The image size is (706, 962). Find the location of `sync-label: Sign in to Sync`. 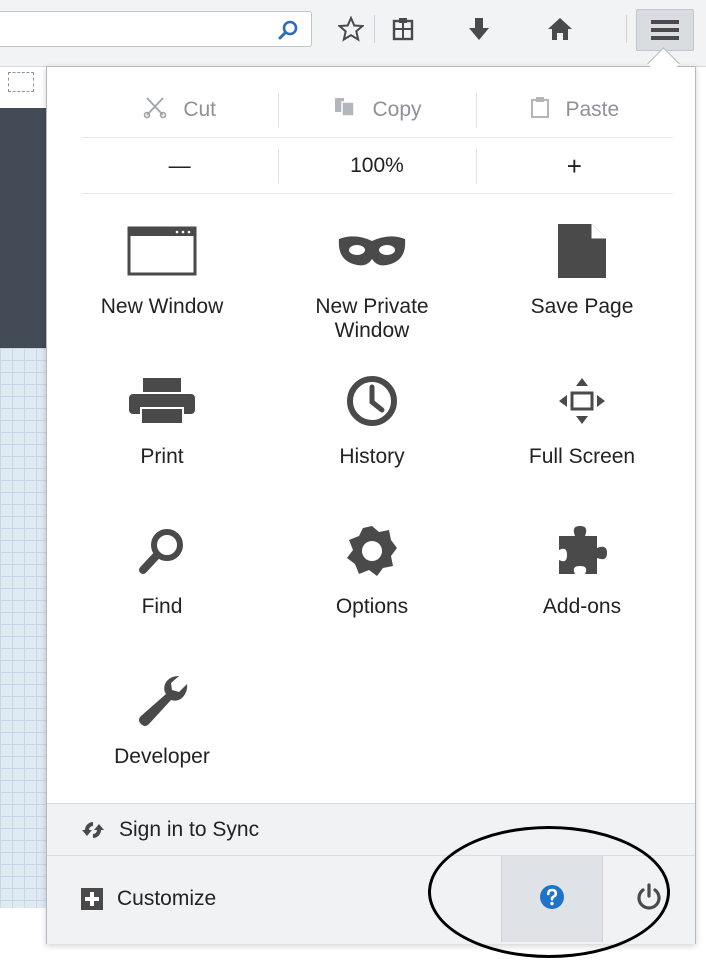

sync-label: Sign in to Sync is located at coordinates (189, 829).